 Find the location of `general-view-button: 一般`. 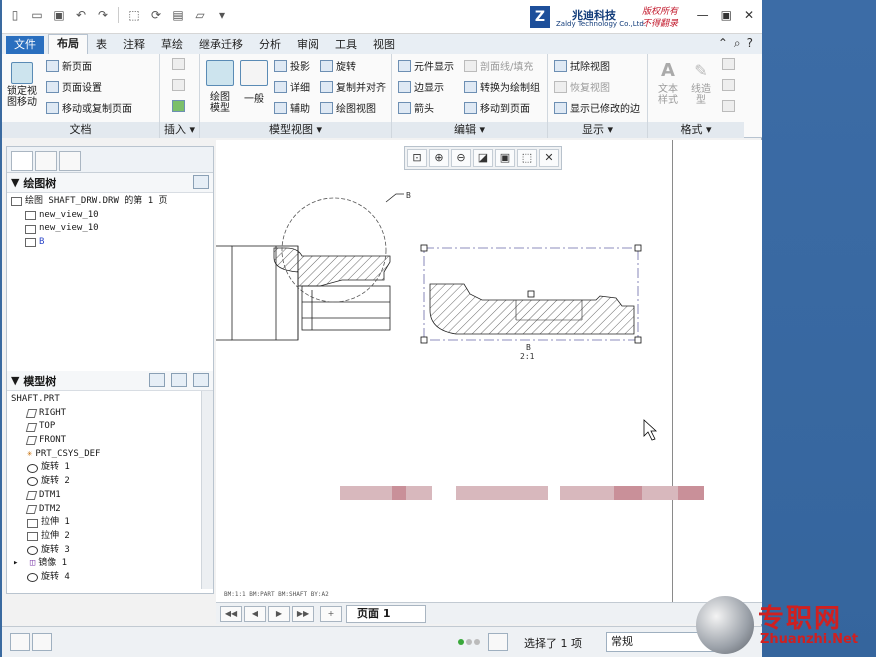

general-view-button: 一般 is located at coordinates (254, 82).